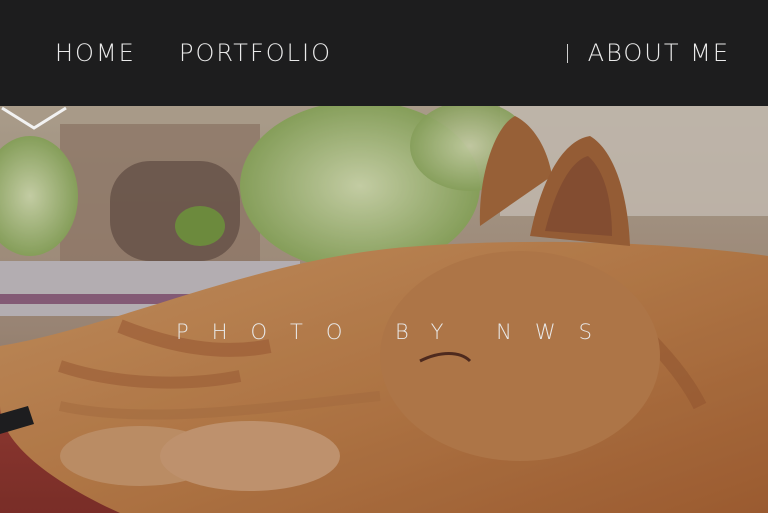  I want to click on nav-portfolio-link: PORTFOLIO, so click(255, 53).